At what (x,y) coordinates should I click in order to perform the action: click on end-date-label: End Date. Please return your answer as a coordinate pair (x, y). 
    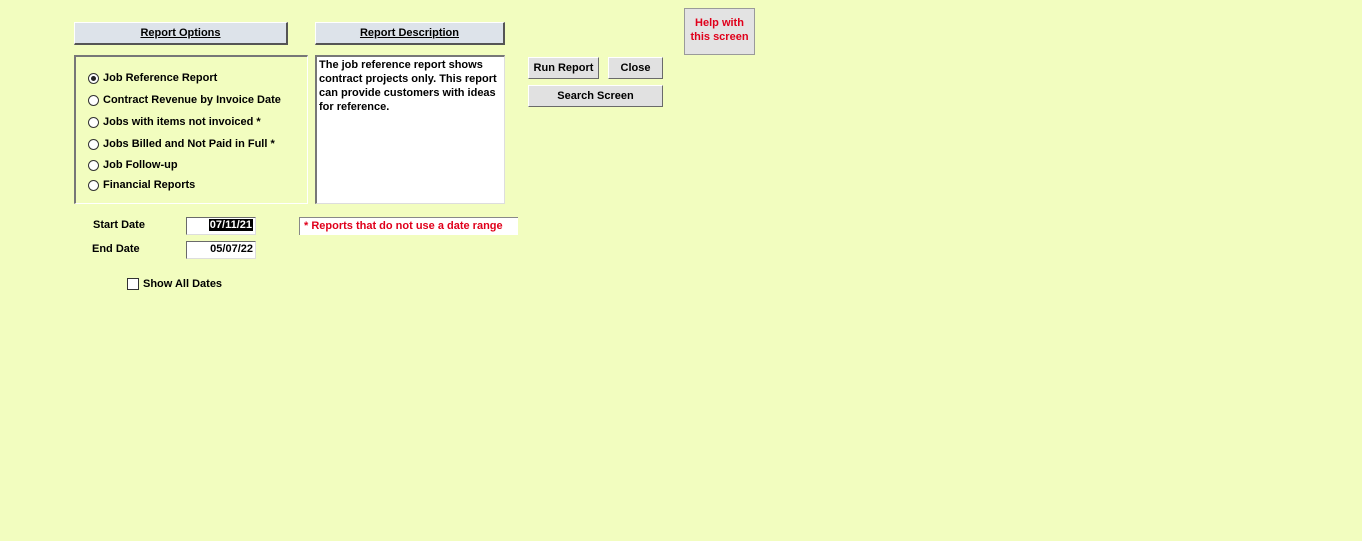
    Looking at the image, I should click on (116, 249).